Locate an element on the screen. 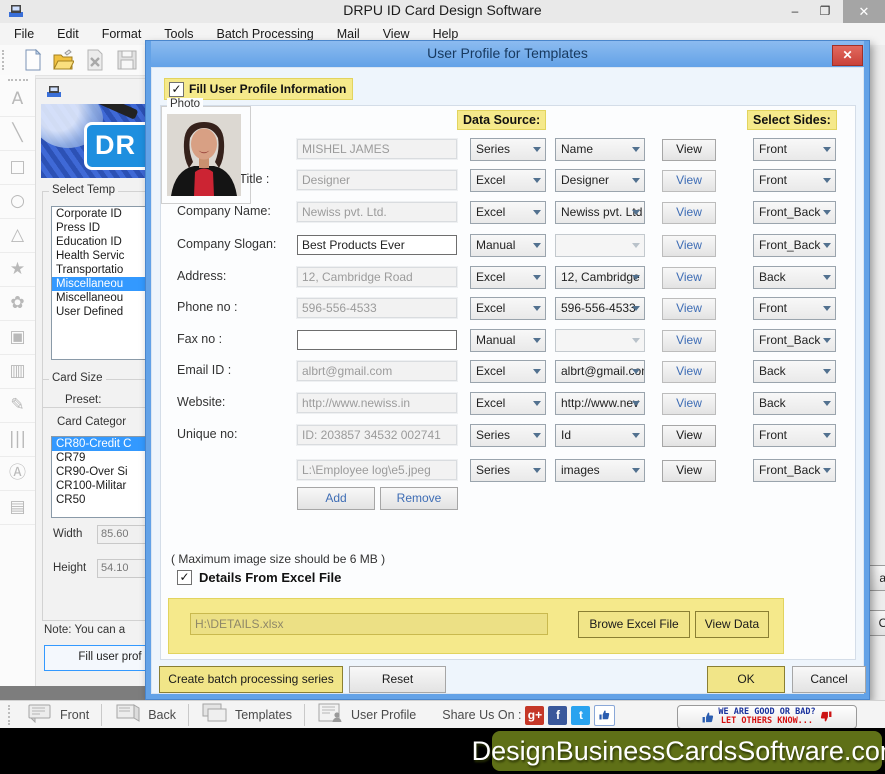 The image size is (885, 774). field-select-dropdown: Name is located at coordinates (600, 149).